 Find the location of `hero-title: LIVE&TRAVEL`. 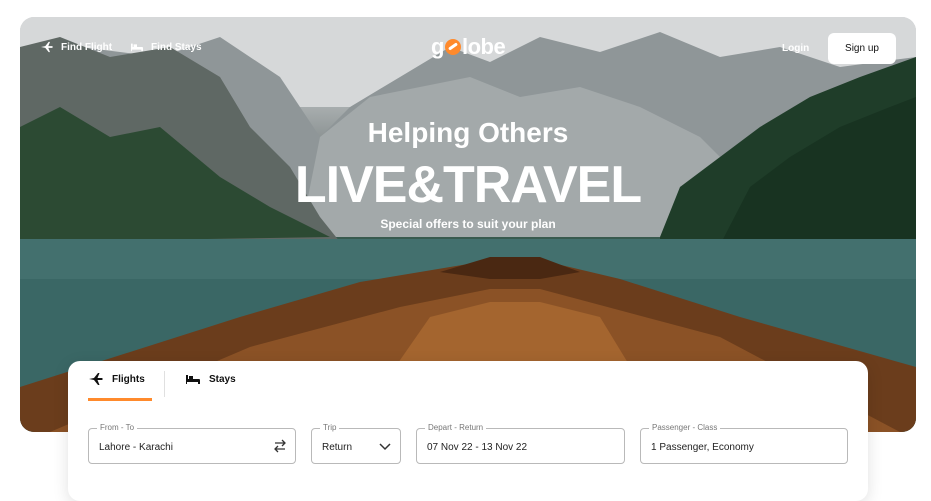

hero-title: LIVE&TRAVEL is located at coordinates (468, 185).